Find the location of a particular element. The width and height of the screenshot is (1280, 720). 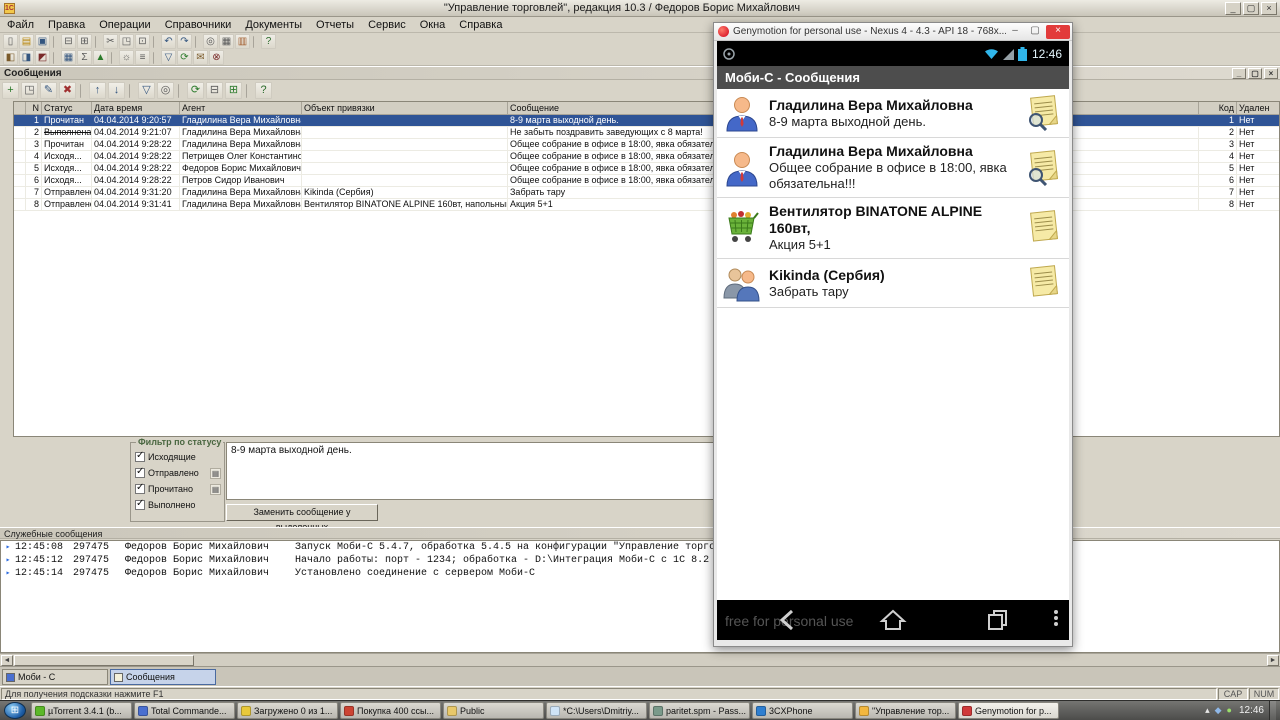

toolbar-icon: ▤ is located at coordinates (26, 41).